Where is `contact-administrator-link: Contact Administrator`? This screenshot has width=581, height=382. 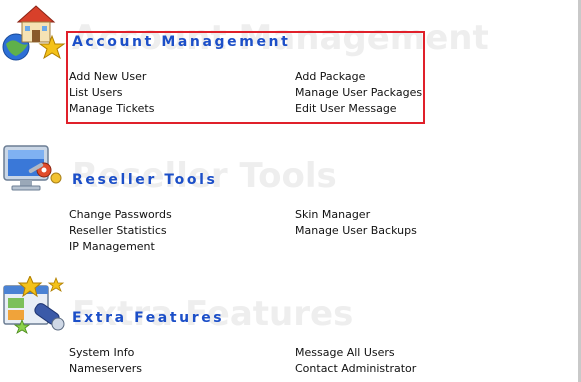 contact-administrator-link: Contact Administrator is located at coordinates (355, 368).